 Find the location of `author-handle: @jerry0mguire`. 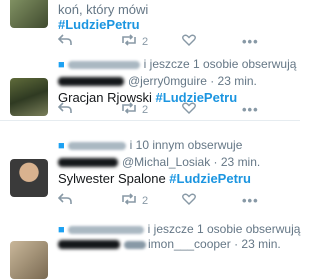

author-handle: @jerry0mguire is located at coordinates (167, 81).